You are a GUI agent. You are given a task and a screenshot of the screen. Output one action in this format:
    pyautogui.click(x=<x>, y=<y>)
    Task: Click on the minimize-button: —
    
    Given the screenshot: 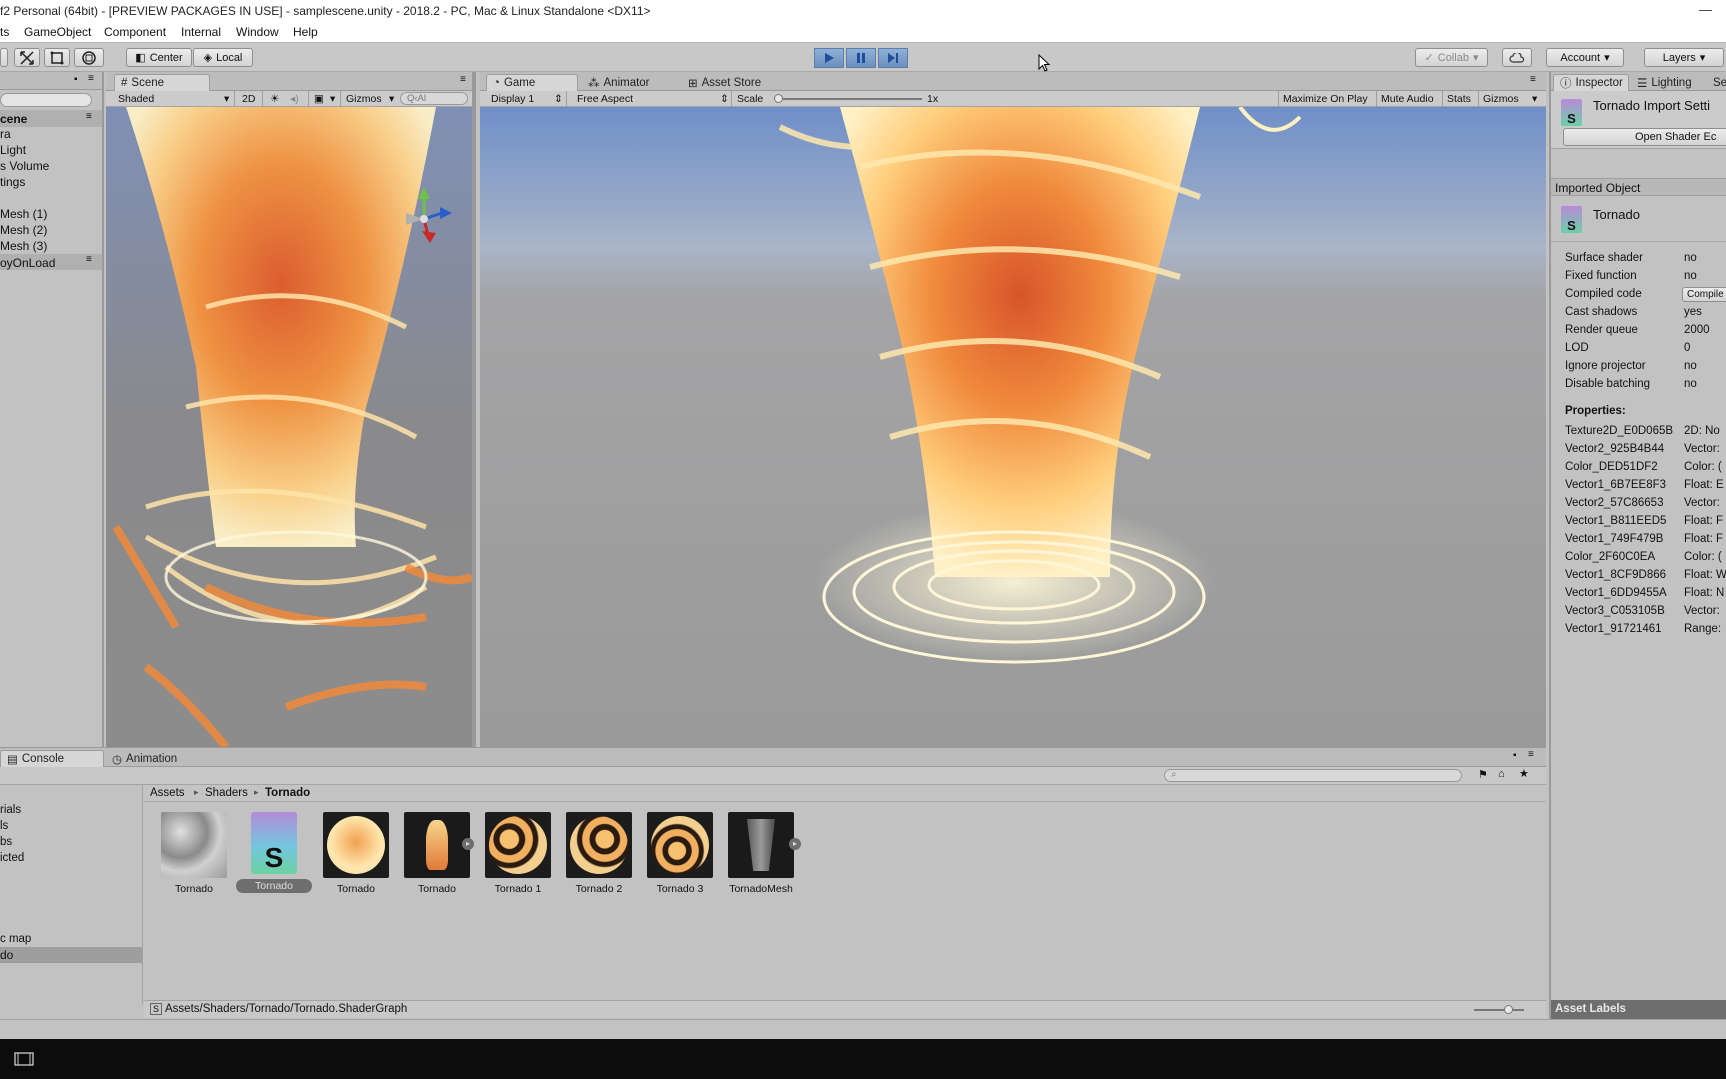 What is the action you would take?
    pyautogui.click(x=1705, y=9)
    